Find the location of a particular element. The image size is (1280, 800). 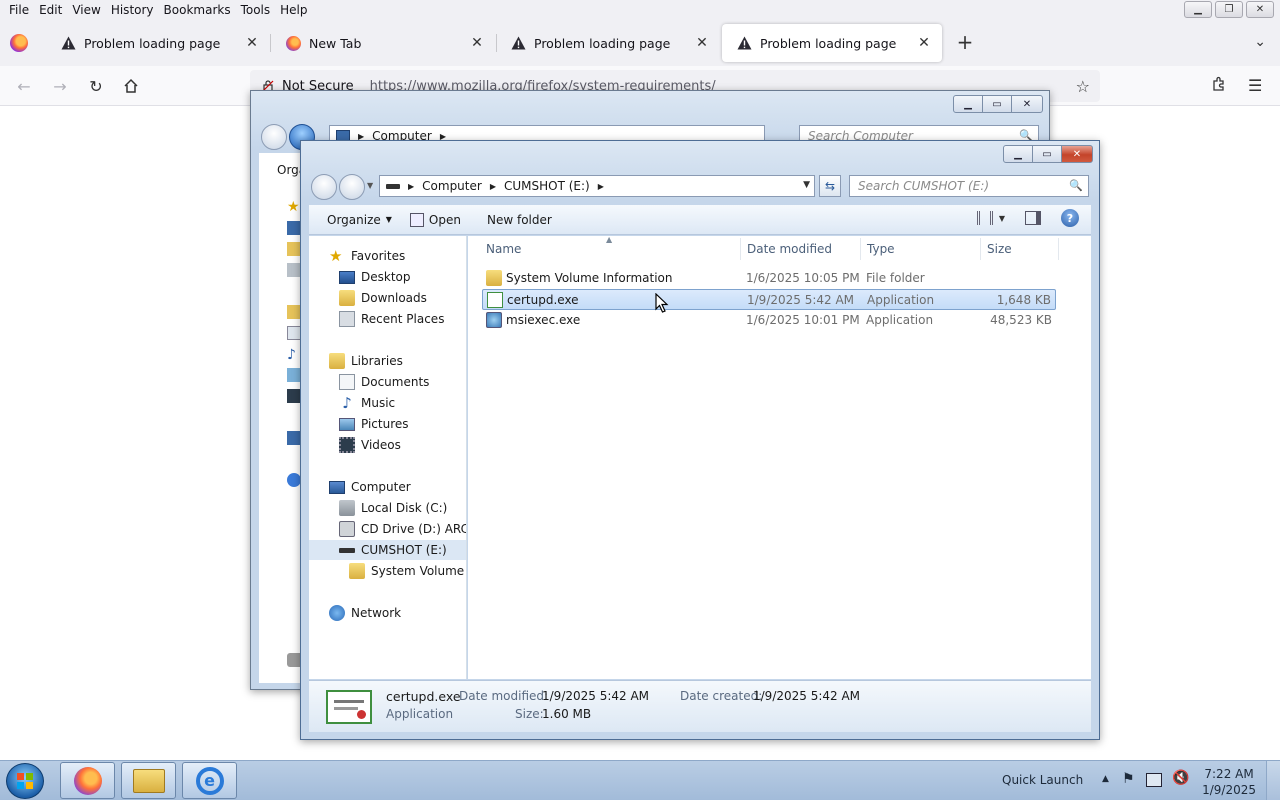

file-date: 1/6/2025 10:05 PM is located at coordinates (803, 278).